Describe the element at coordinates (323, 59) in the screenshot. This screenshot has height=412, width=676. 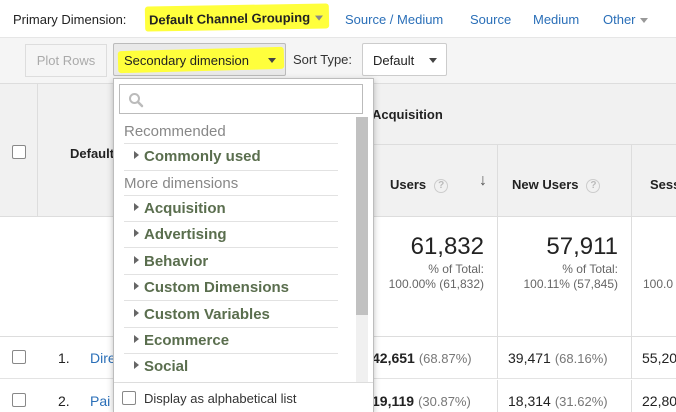
I see `sort-type-label: Sort Type:` at that location.